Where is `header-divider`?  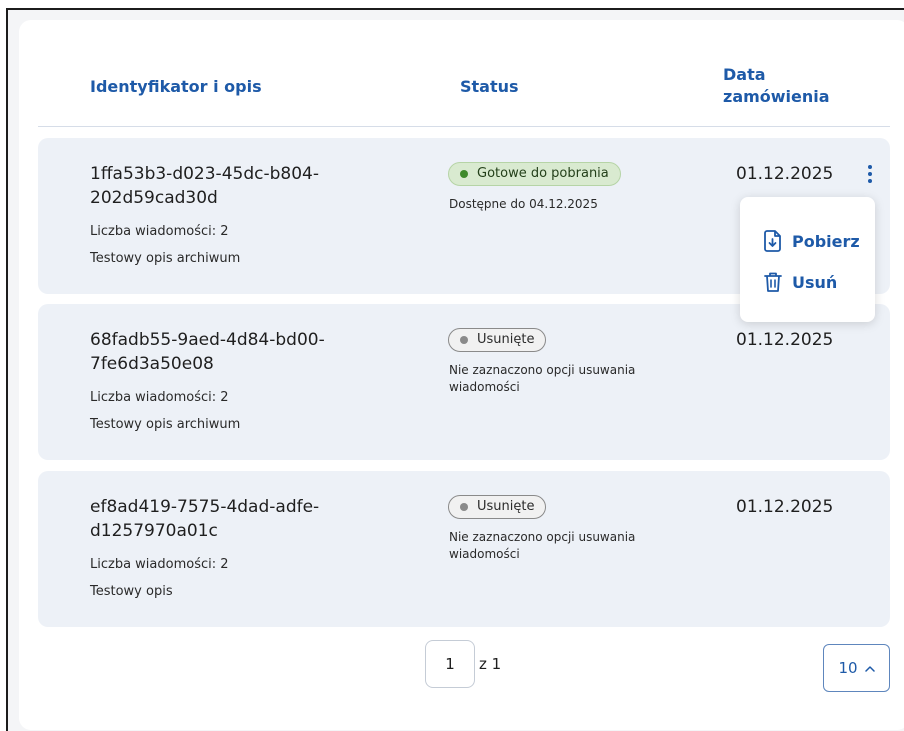 header-divider is located at coordinates (464, 126).